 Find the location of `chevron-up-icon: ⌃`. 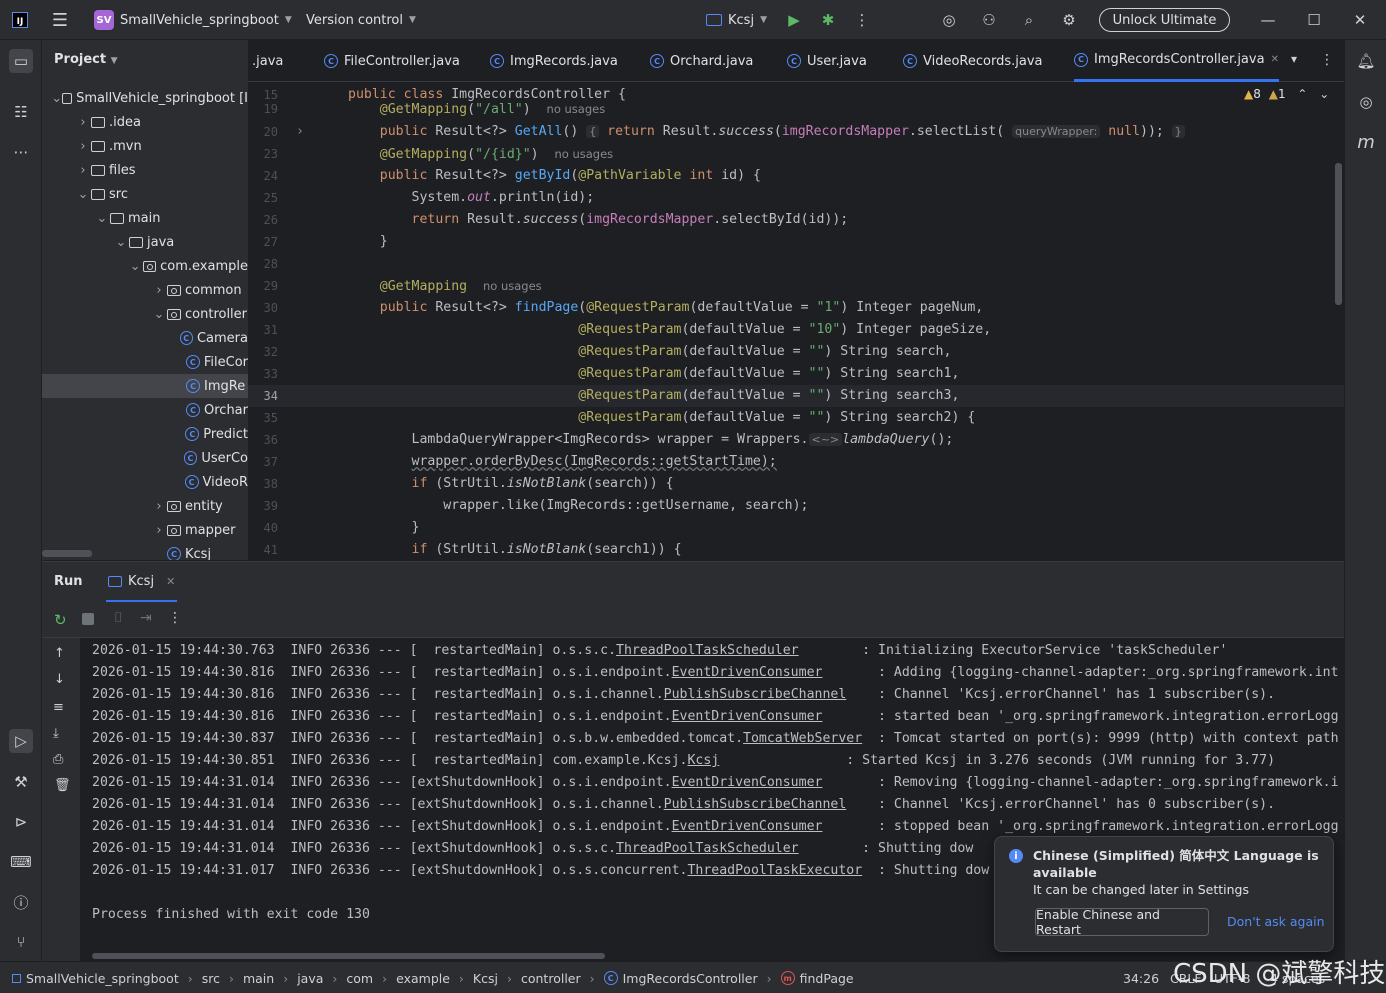

chevron-up-icon: ⌃ is located at coordinates (1302, 94).